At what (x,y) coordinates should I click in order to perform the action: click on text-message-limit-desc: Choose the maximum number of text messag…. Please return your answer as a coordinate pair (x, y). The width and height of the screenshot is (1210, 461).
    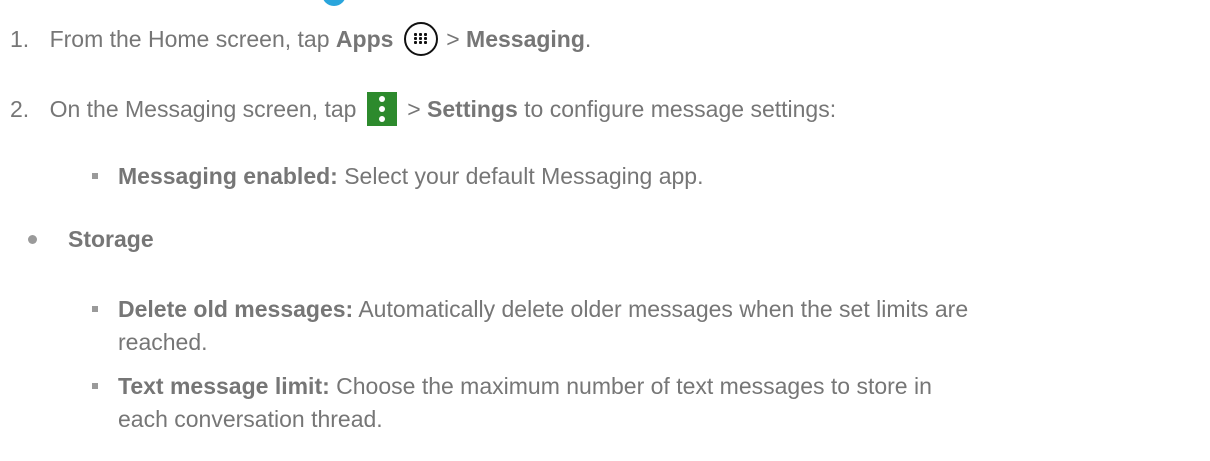
    Looking at the image, I should click on (630, 386).